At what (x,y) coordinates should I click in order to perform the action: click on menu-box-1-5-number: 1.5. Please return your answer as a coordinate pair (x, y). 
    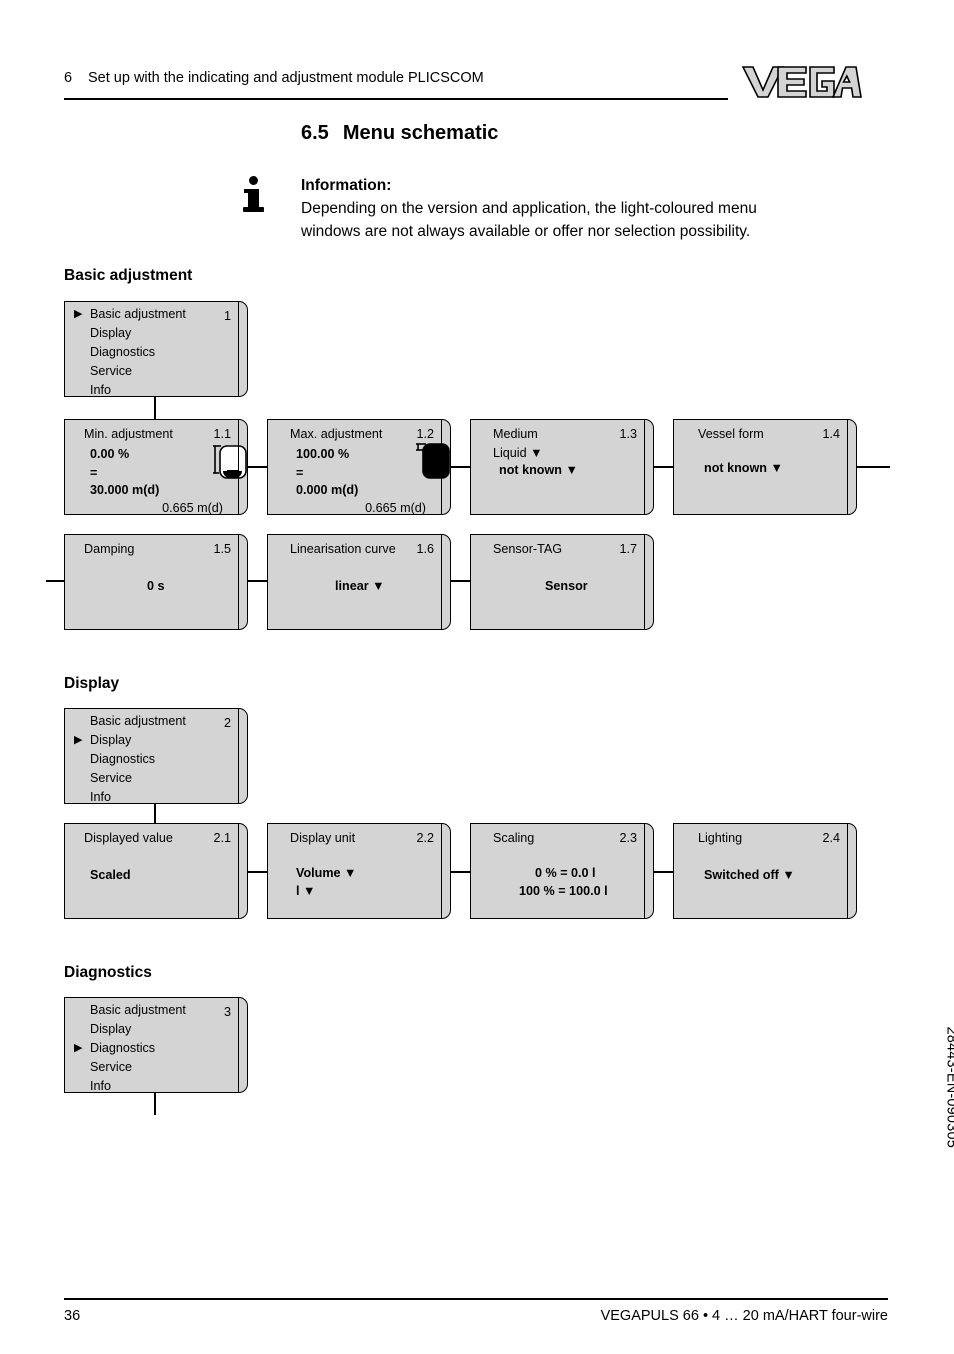
    Looking at the image, I should click on (222, 549).